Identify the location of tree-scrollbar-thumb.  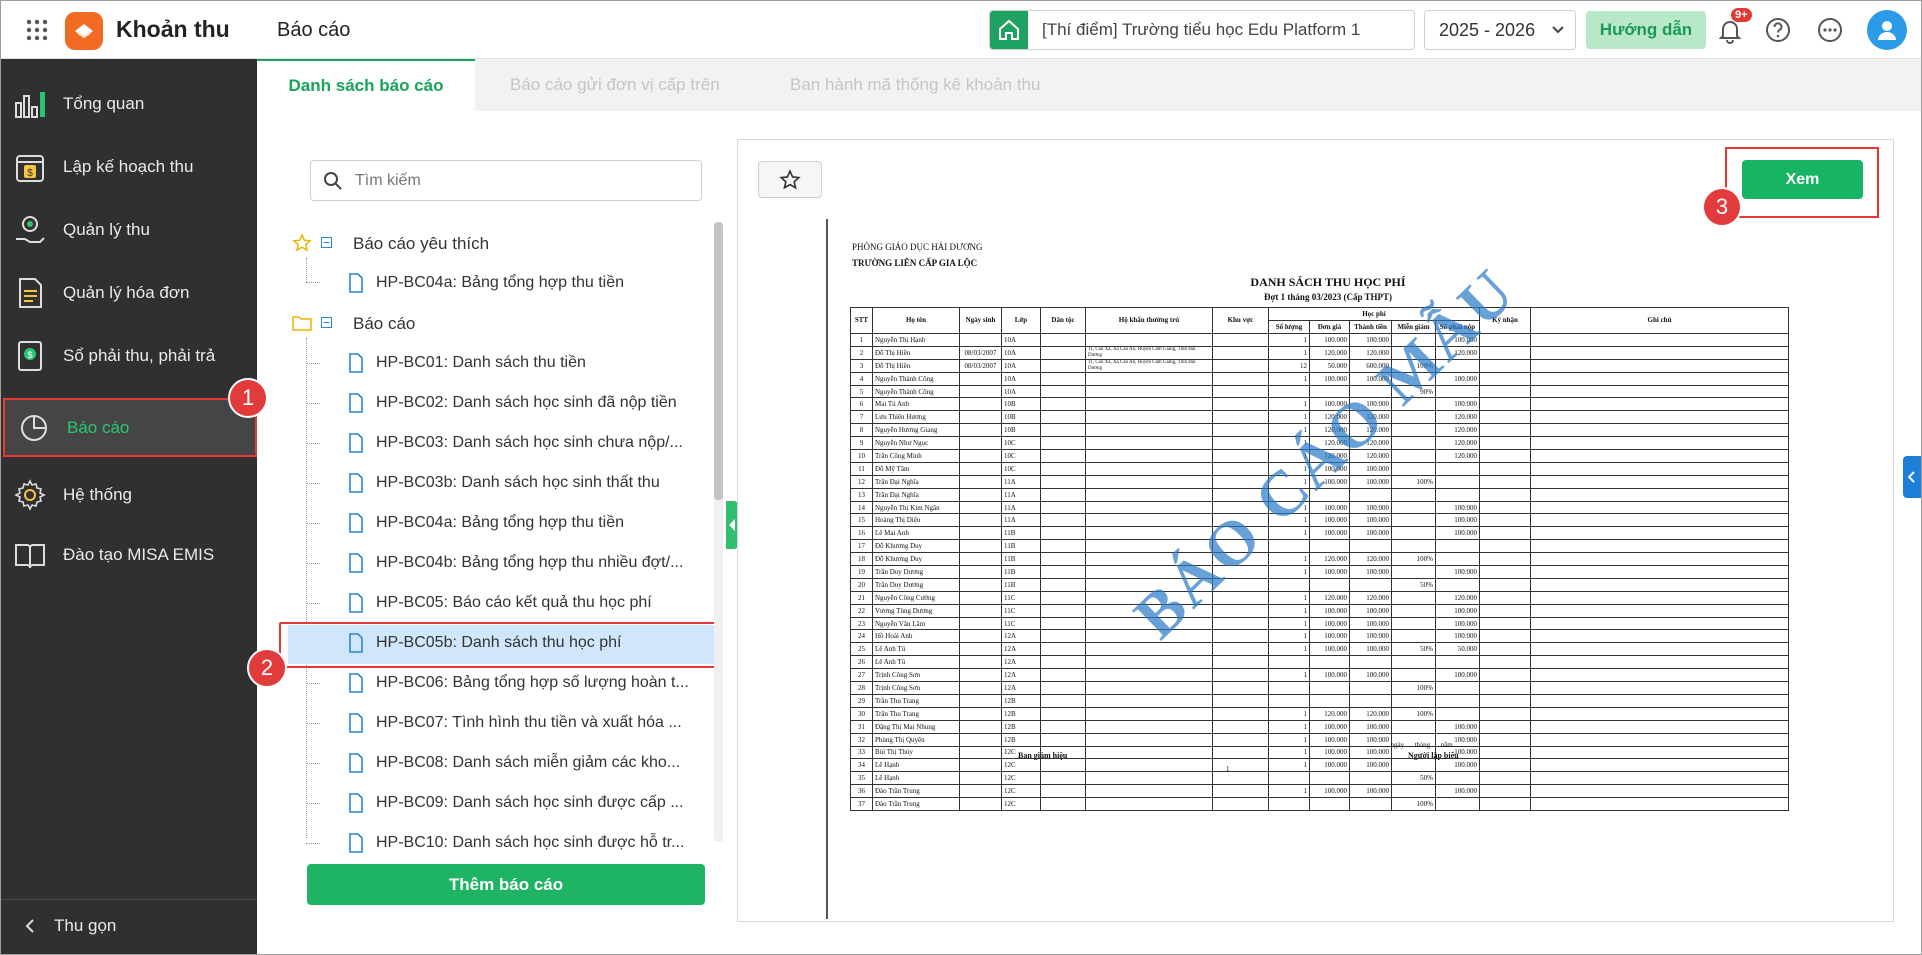
(718, 361).